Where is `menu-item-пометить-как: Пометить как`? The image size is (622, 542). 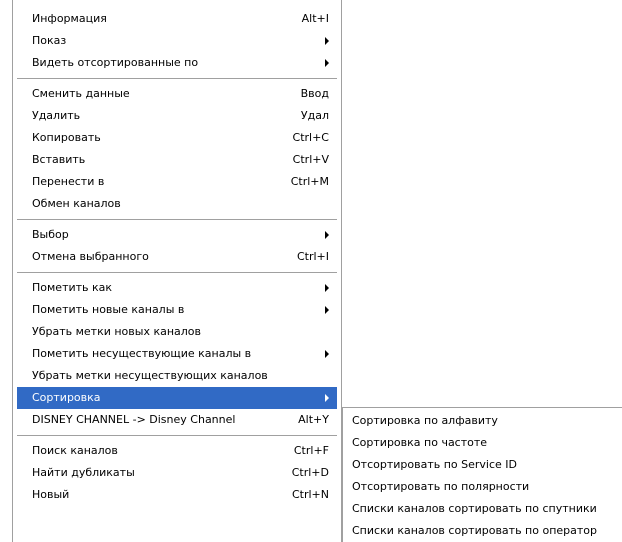 menu-item-пометить-как: Пометить как is located at coordinates (177, 288).